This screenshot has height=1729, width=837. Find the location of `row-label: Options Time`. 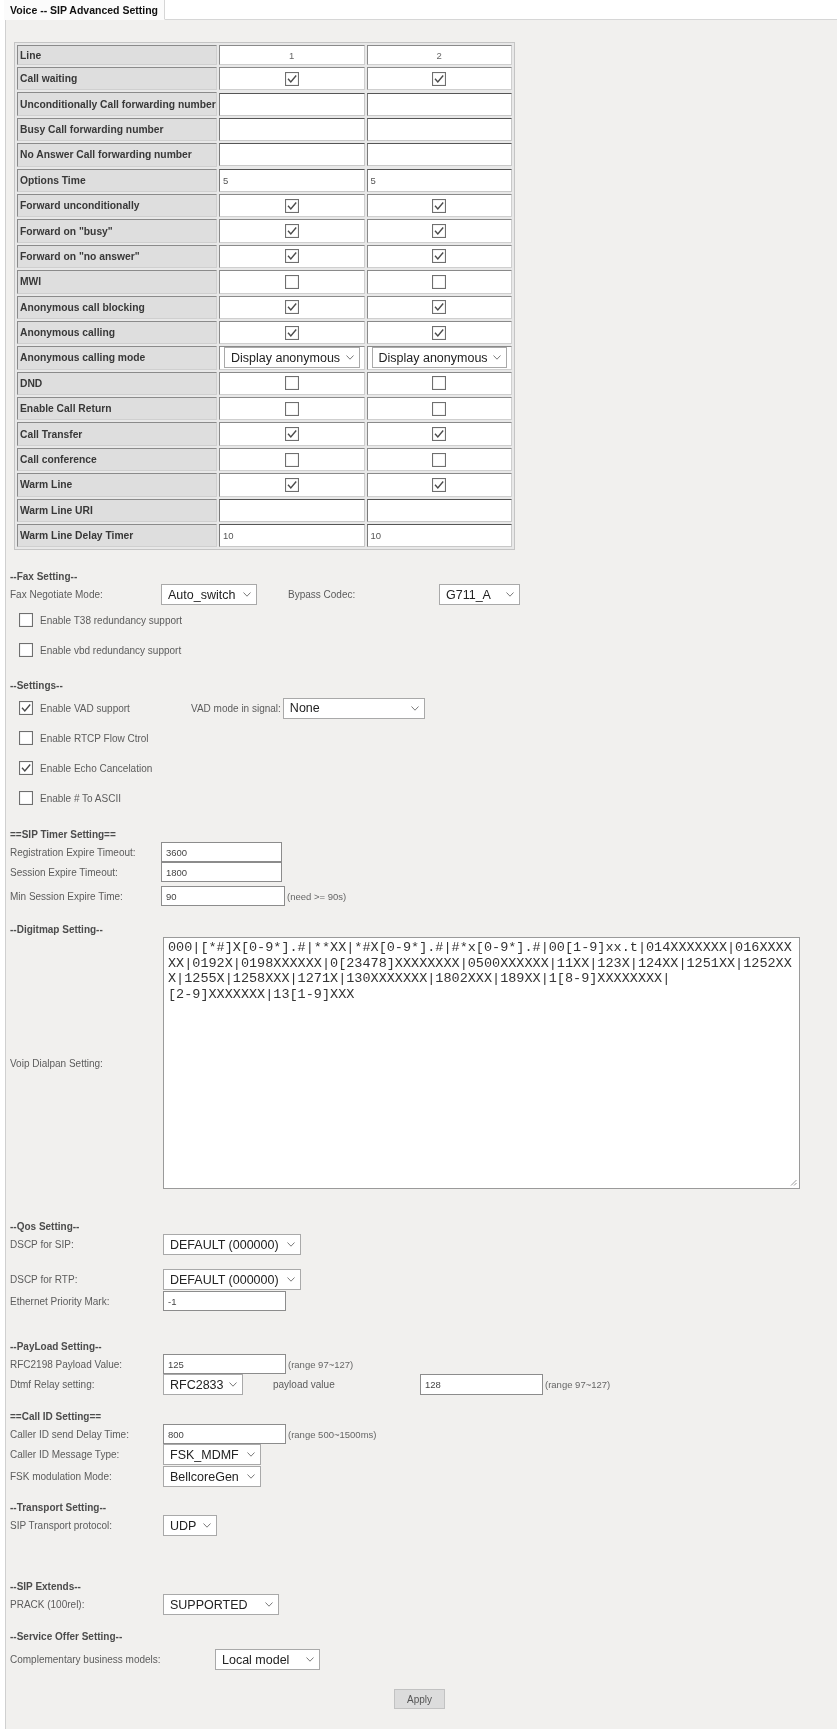

row-label: Options Time is located at coordinates (117, 180).